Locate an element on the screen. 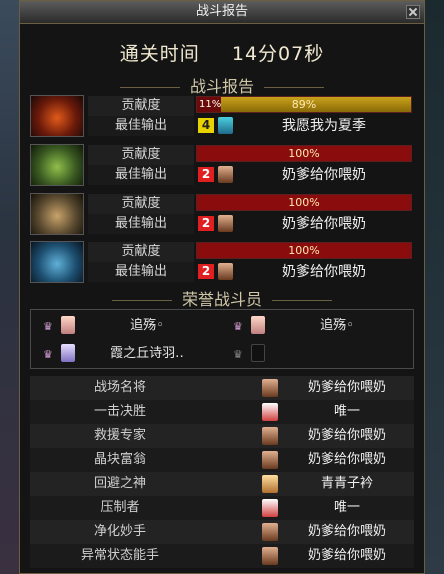 Image resolution: width=444 pixels, height=574 pixels. title-name: 一击决胜 is located at coordinates (119, 411).